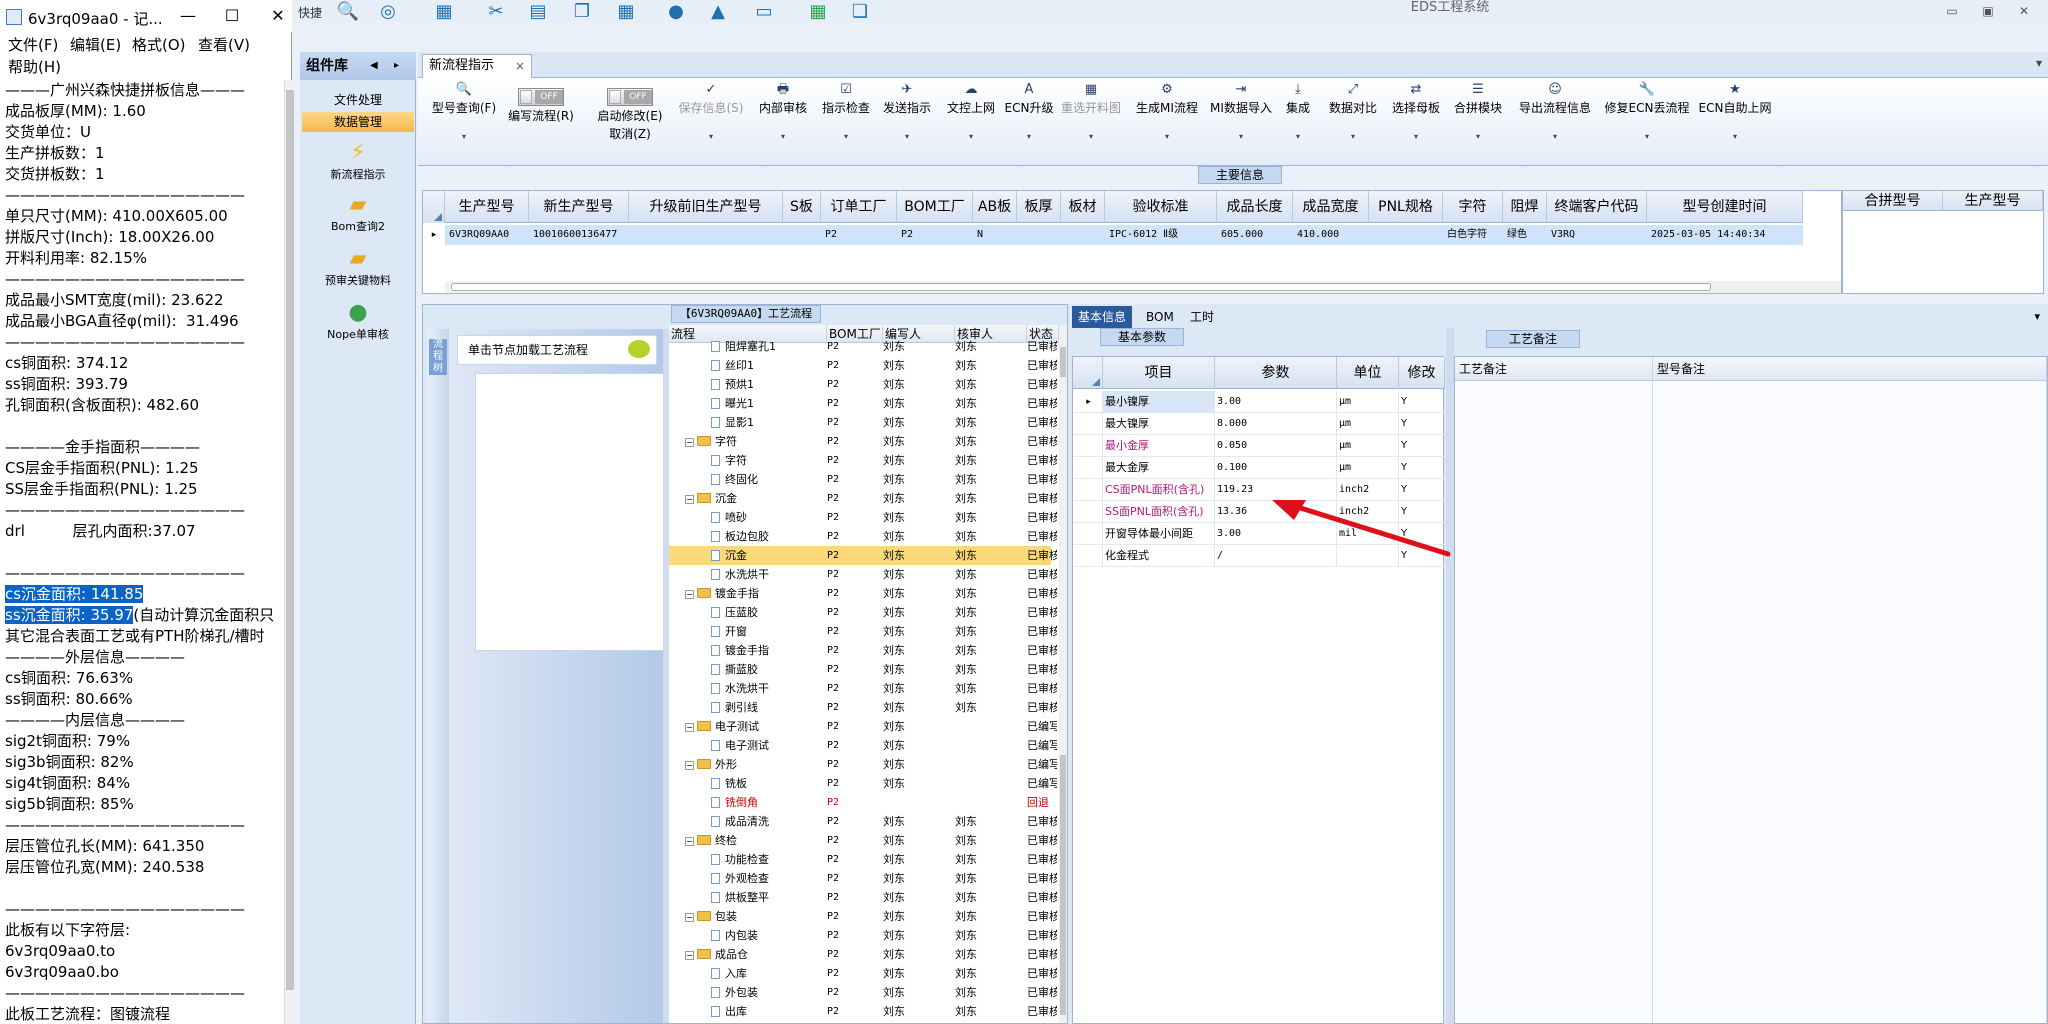 This screenshot has width=2048, height=1024. What do you see at coordinates (348, 12) in the screenshot?
I see `search-icon: 🔍` at bounding box center [348, 12].